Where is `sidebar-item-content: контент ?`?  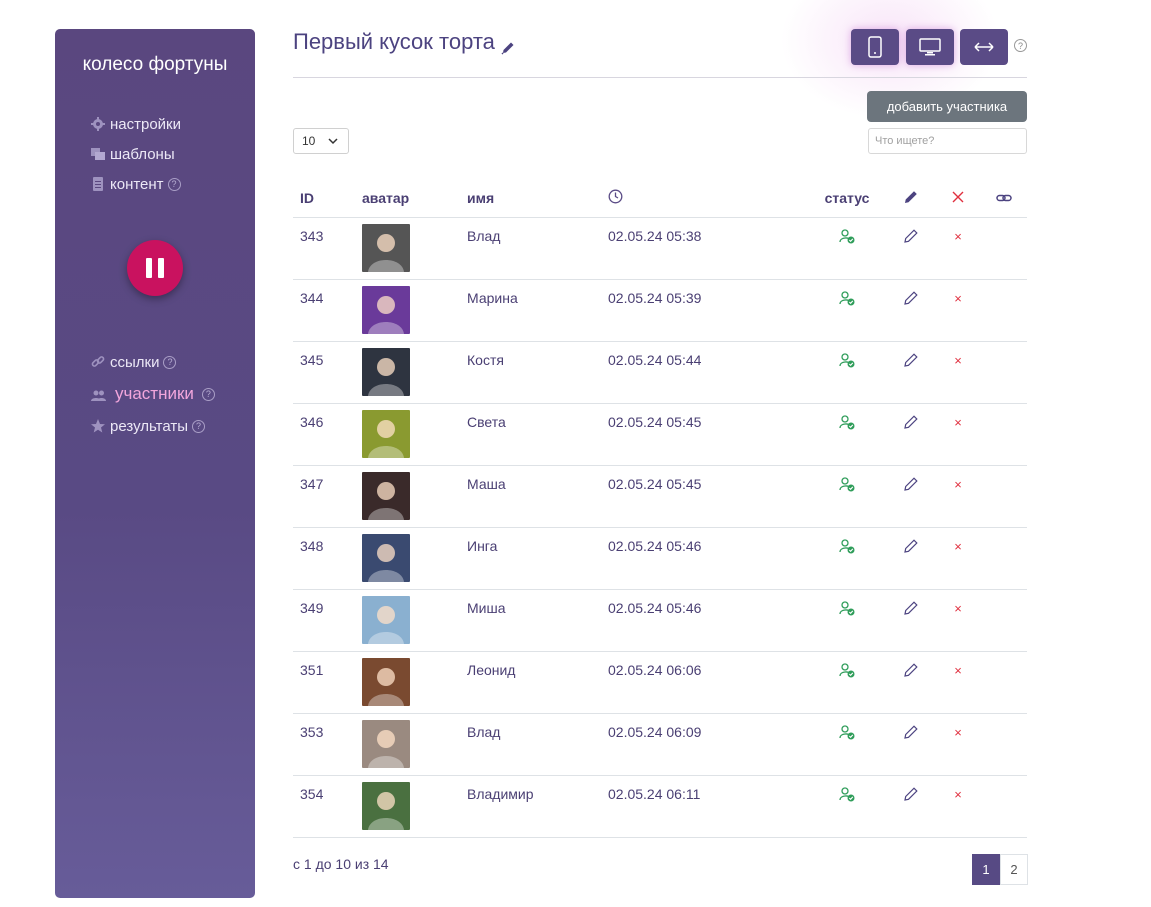
sidebar-item-content: контент ? is located at coordinates (136, 184).